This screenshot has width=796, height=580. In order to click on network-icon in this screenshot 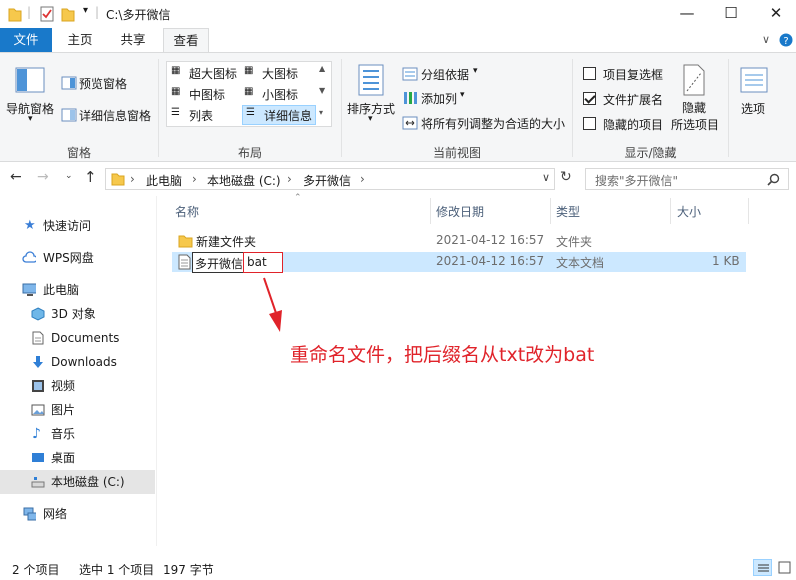, I will do `click(29, 514)`.